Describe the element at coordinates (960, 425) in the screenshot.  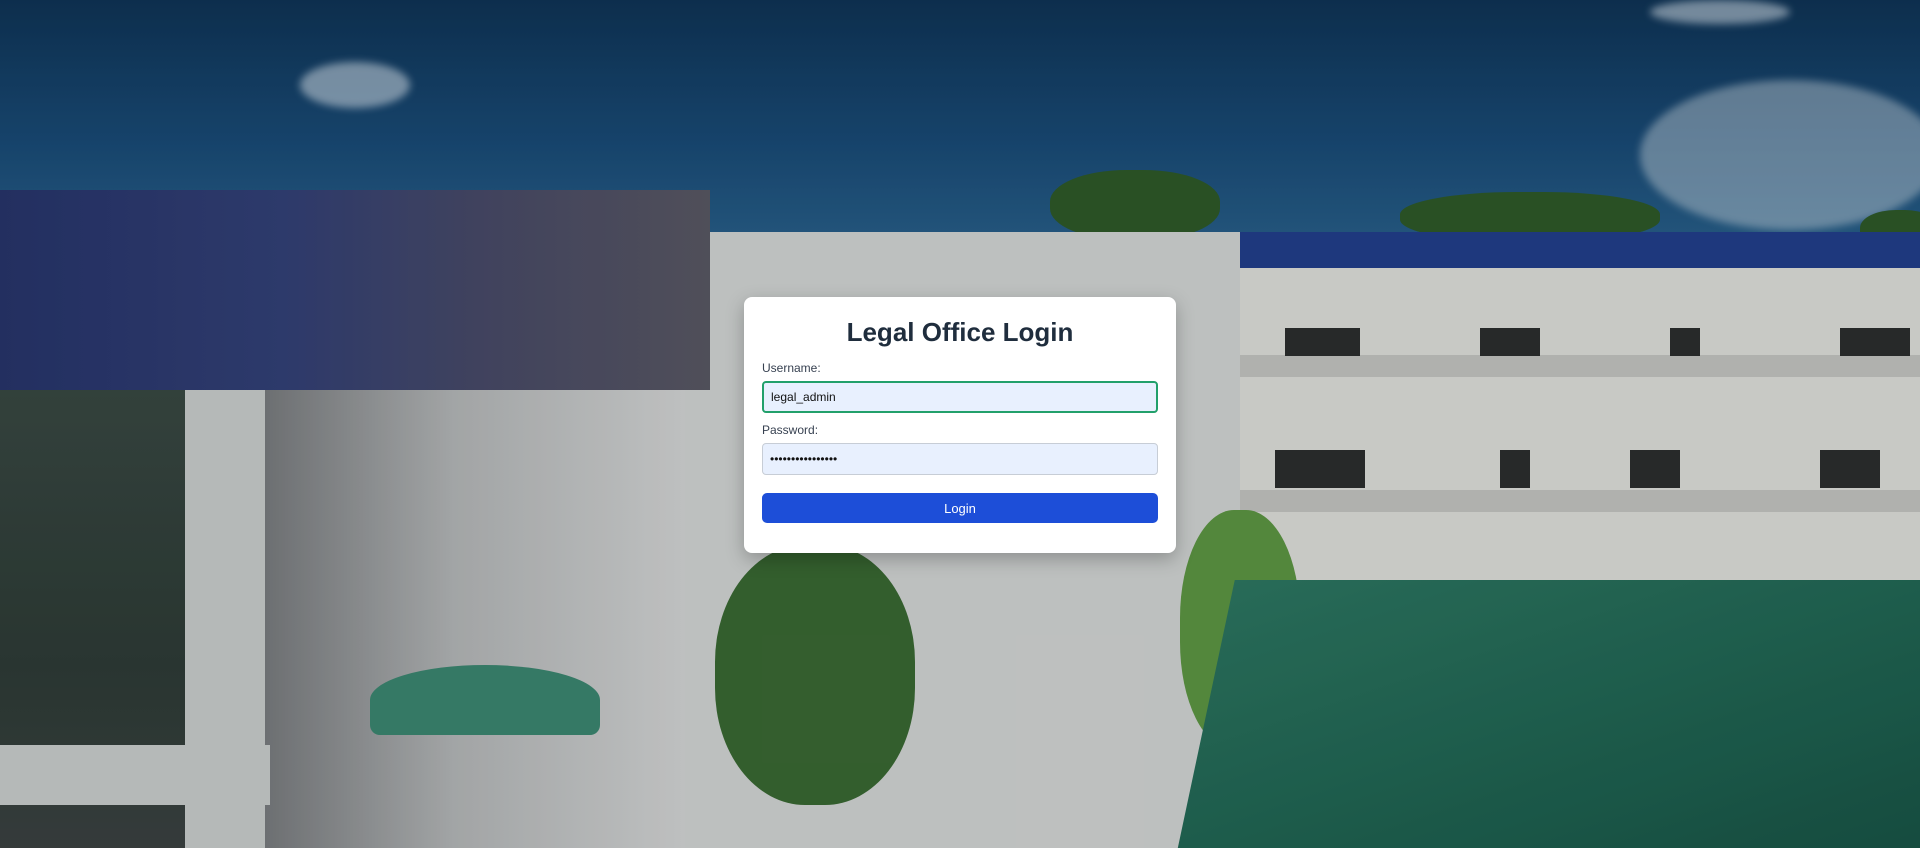
I see `login-card: Legal Office Login Username: Password` at that location.